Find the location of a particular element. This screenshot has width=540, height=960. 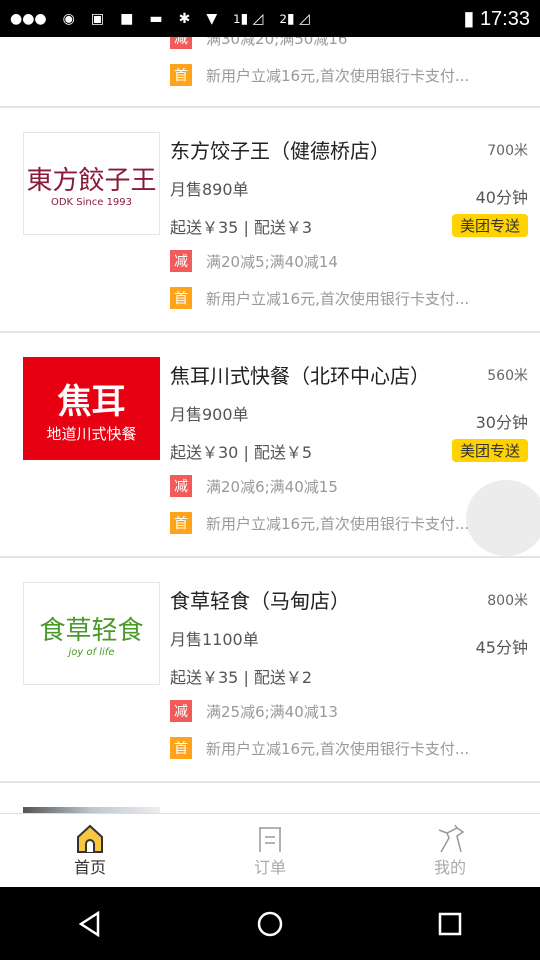

promo-text: 满25减6;满40减13 is located at coordinates (272, 711).